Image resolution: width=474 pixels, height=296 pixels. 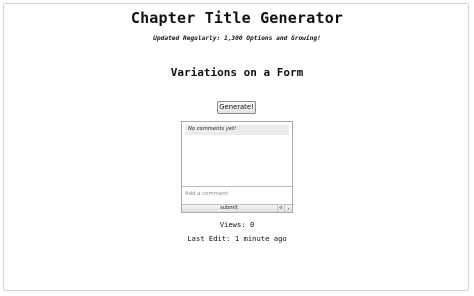 I want to click on up-down-icon: ↕, so click(x=288, y=208).